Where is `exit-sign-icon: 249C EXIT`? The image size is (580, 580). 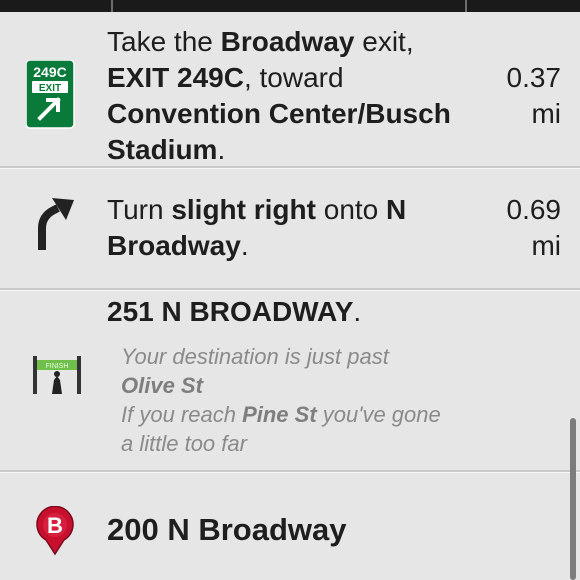 exit-sign-icon: 249C EXIT is located at coordinates (50, 97).